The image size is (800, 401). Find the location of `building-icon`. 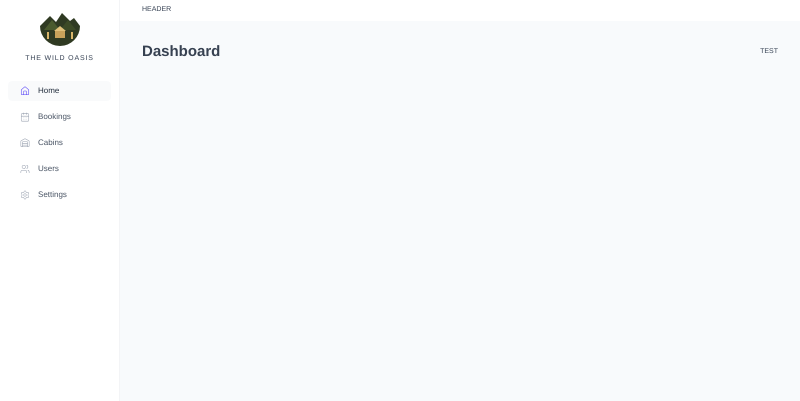

building-icon is located at coordinates (25, 143).